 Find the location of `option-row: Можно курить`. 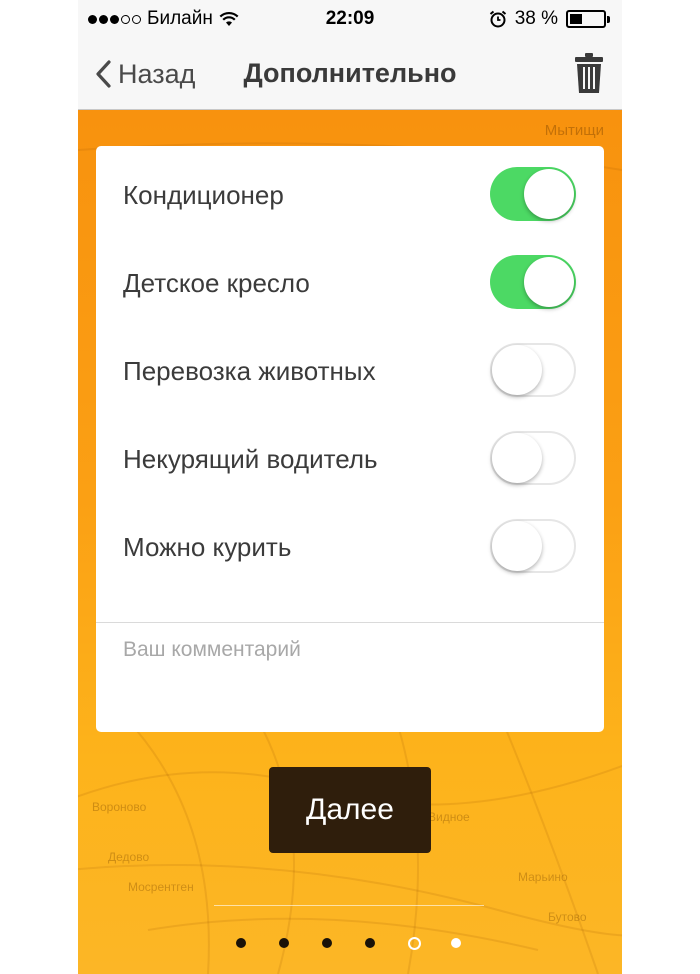

option-row: Можно курить is located at coordinates (350, 546).